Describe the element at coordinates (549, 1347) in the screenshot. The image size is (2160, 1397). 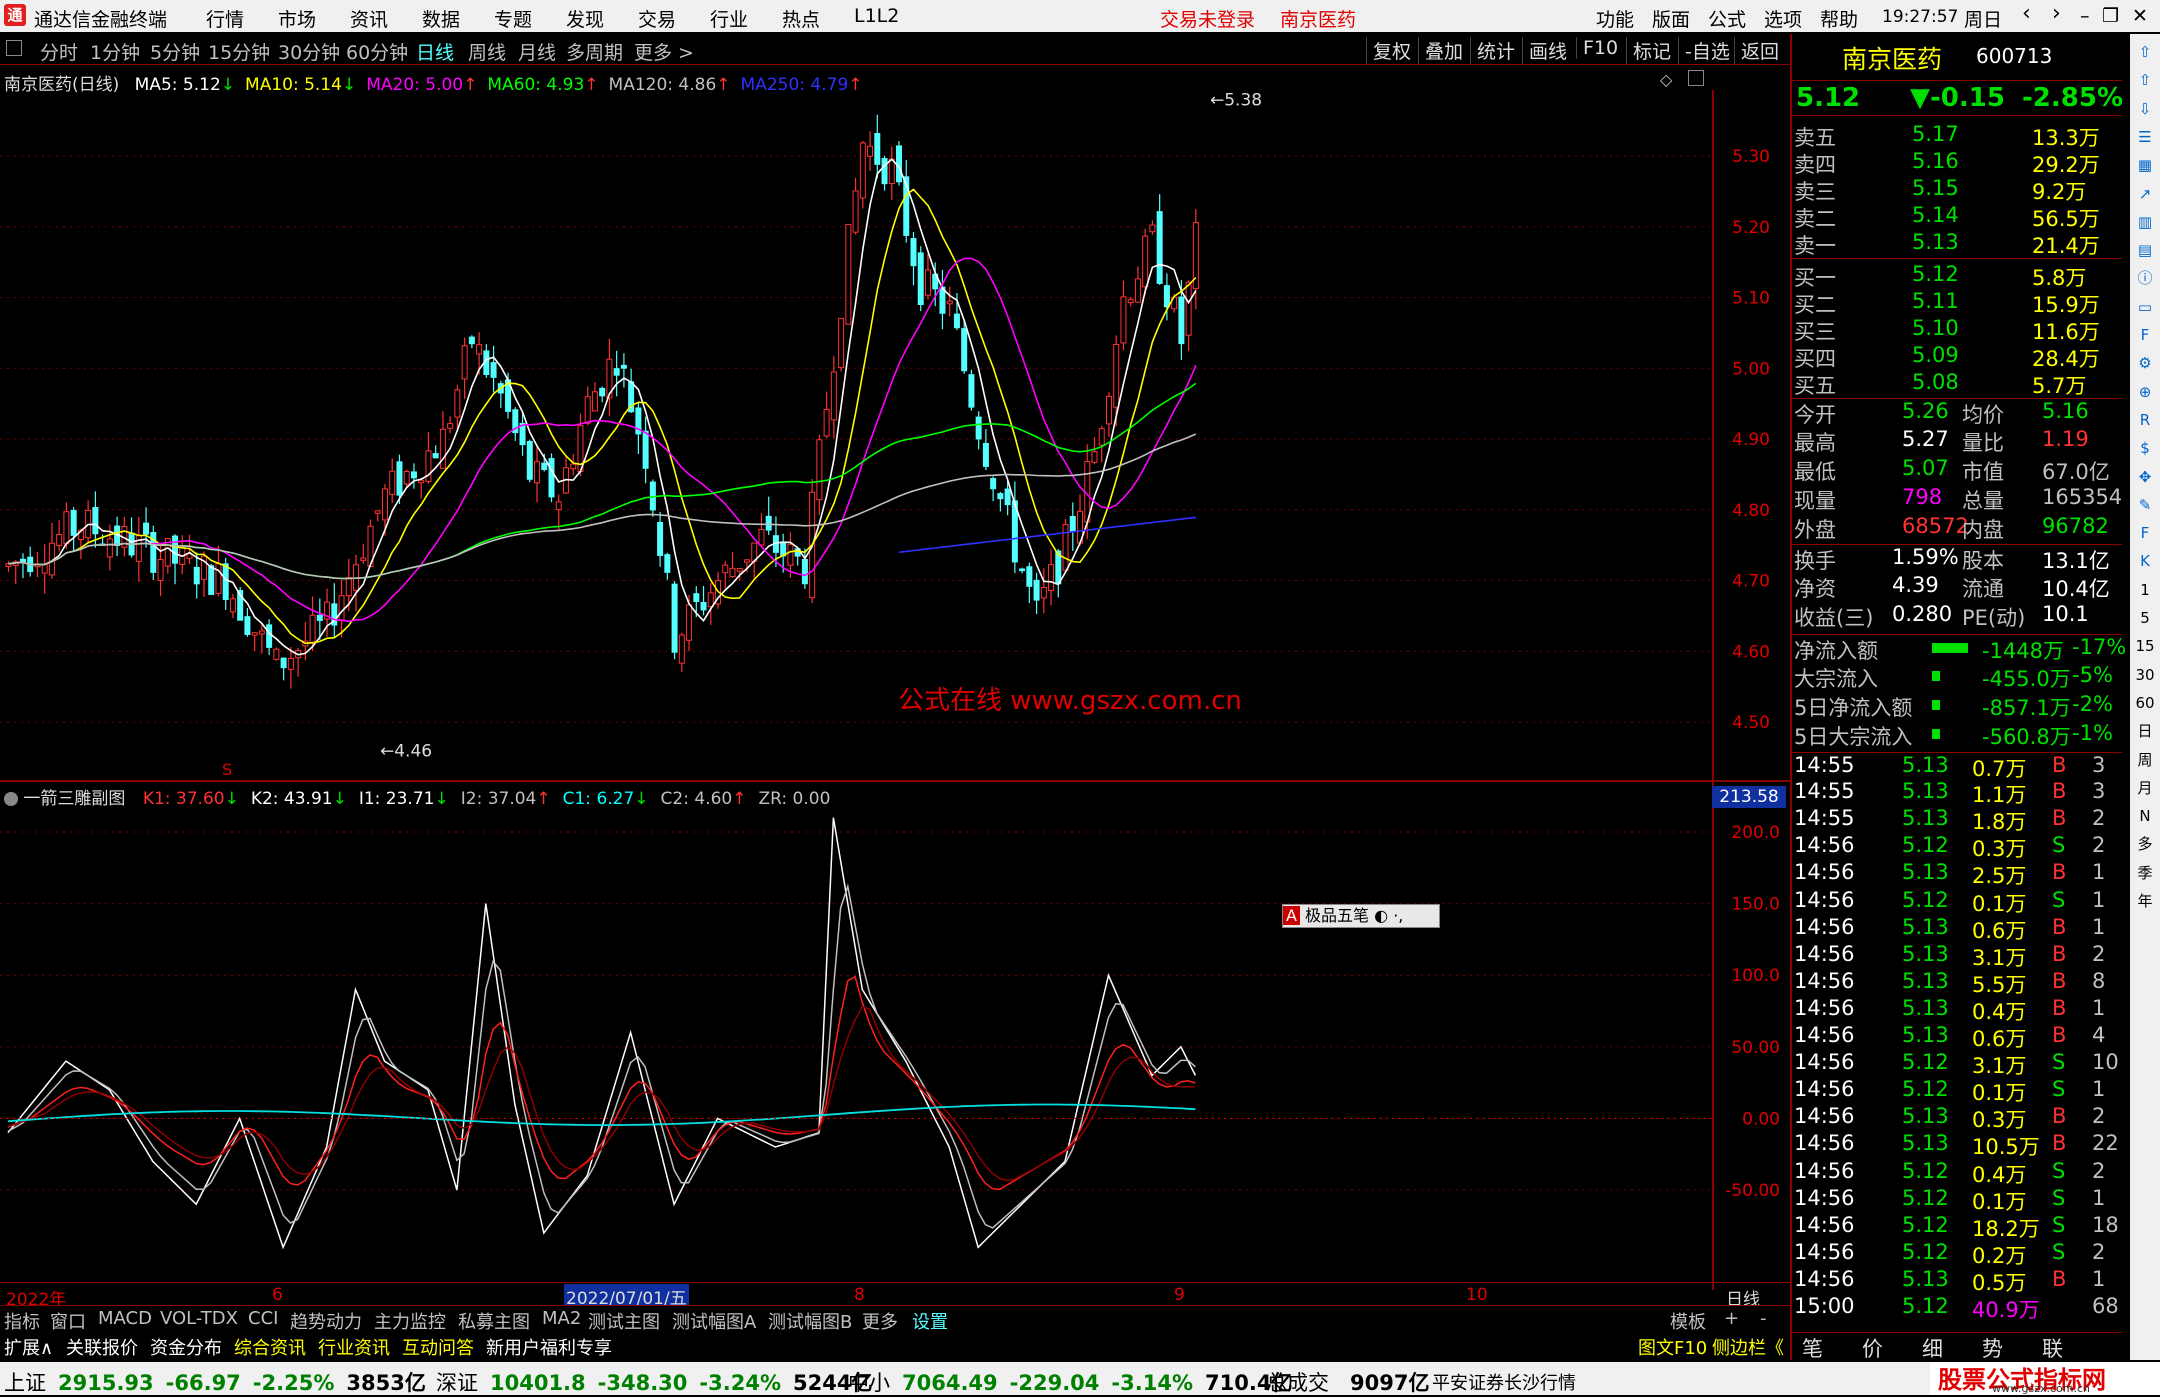
I see `tab-welfare: 新用户福利专享` at that location.